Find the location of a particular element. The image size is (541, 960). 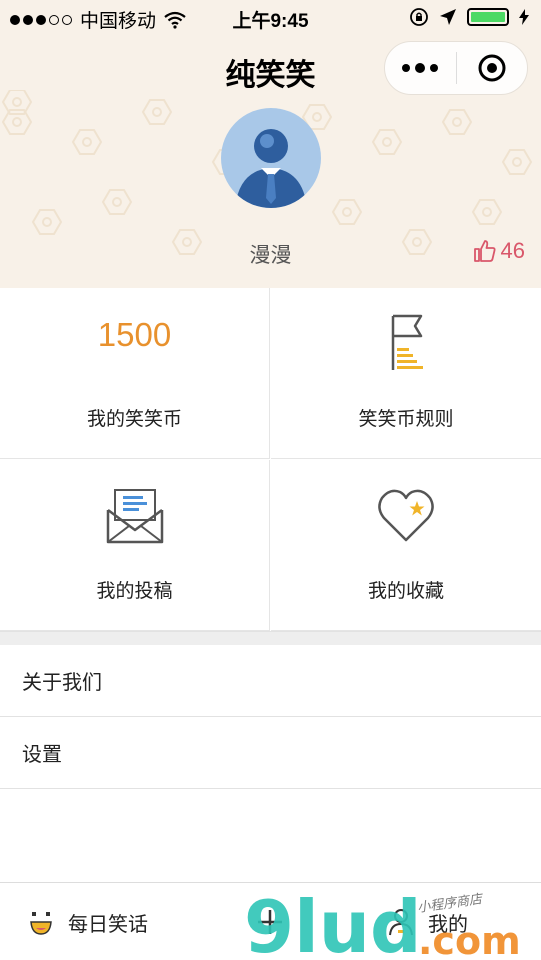

my-favorites-cell: 我的收藏 is located at coordinates (406, 545).